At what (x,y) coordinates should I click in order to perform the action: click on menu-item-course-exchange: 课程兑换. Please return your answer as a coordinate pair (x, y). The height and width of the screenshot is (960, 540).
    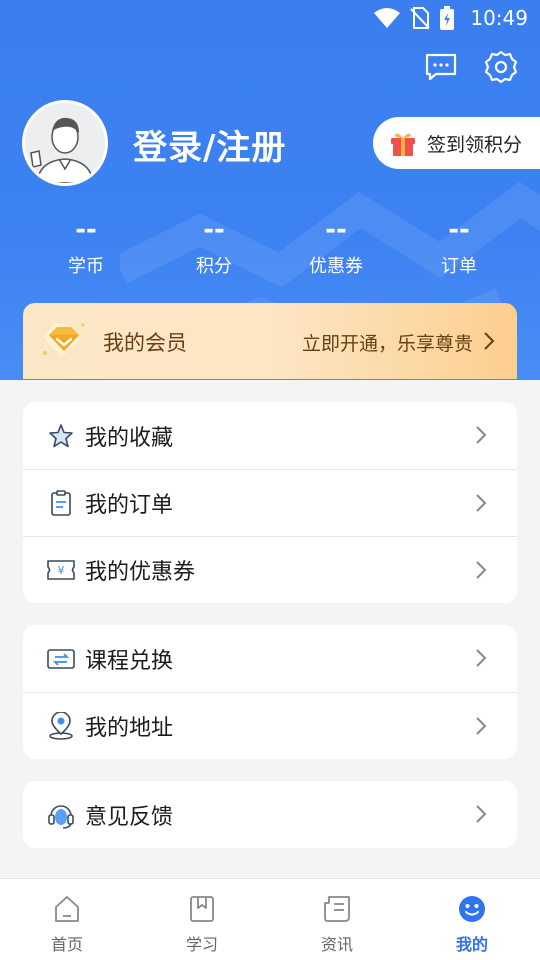
    Looking at the image, I should click on (270, 658).